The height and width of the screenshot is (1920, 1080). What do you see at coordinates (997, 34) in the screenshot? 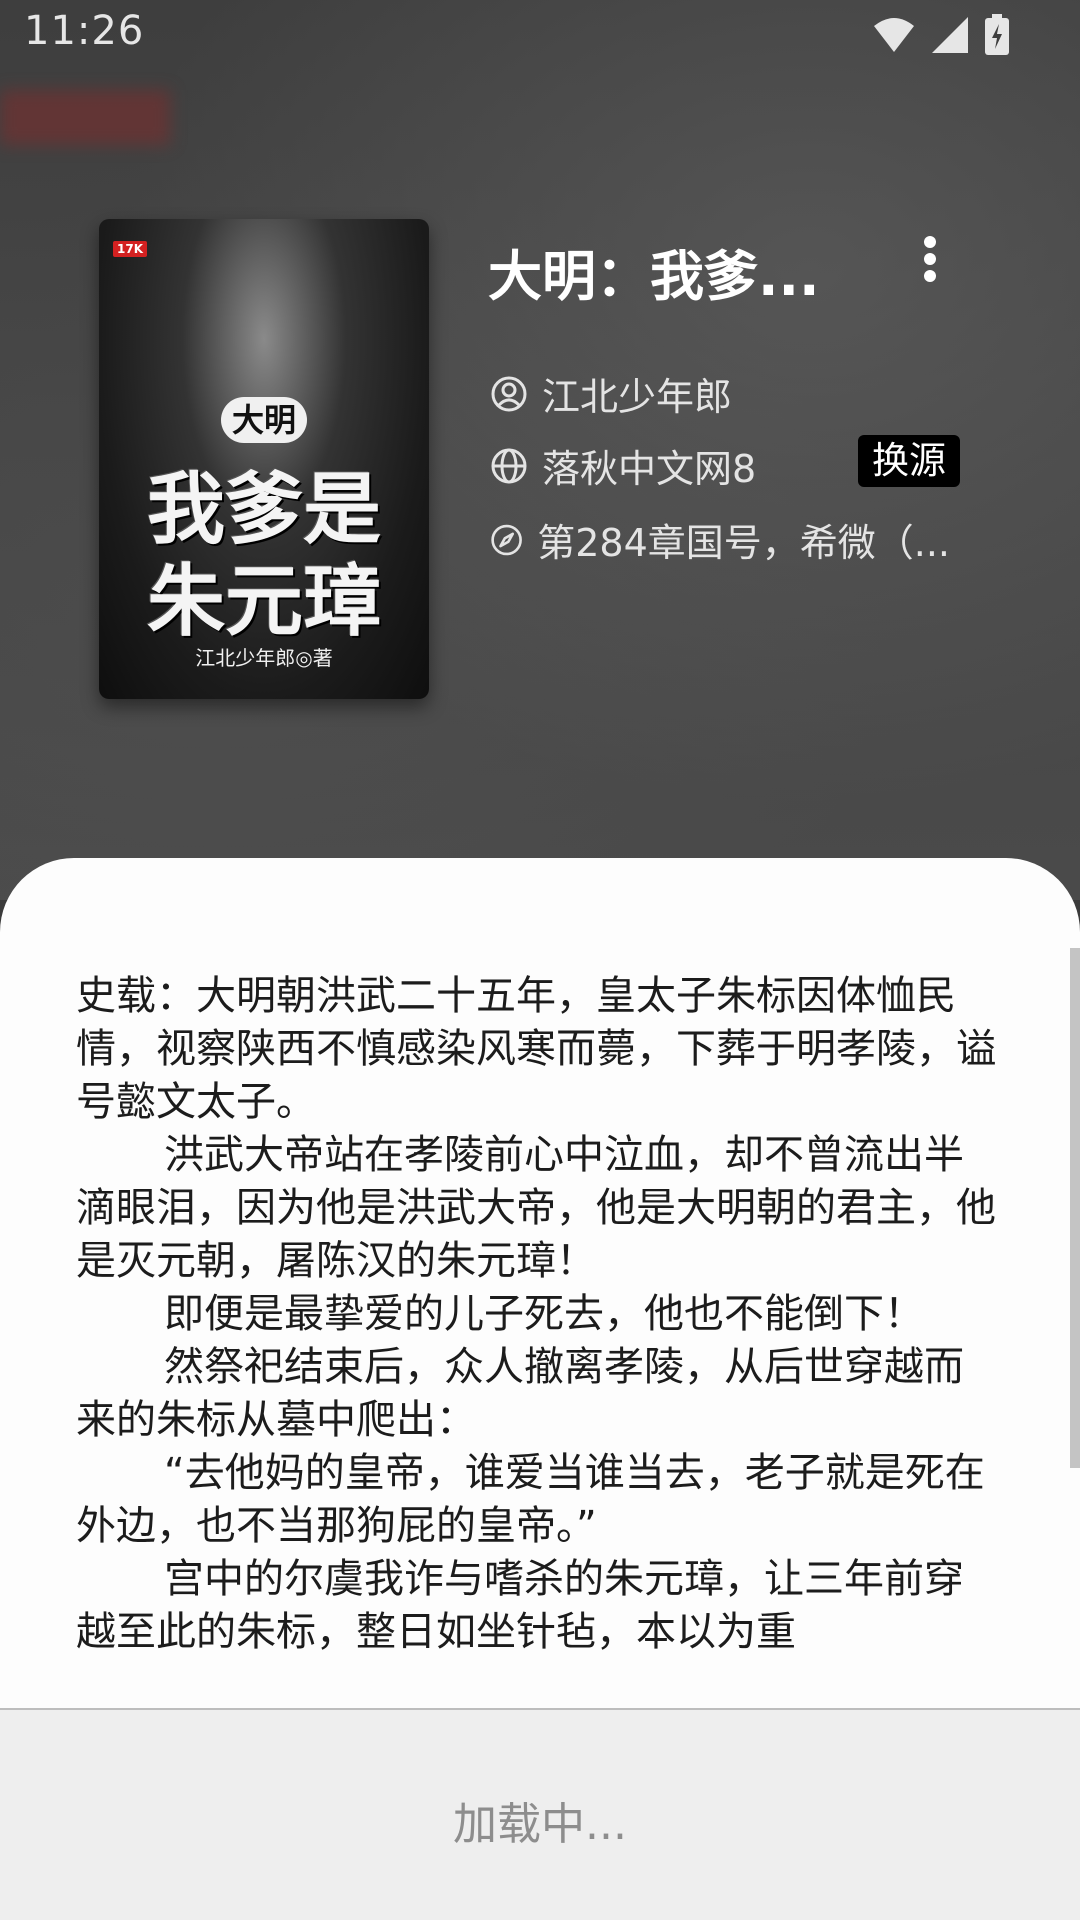
I see `battery-charging-icon` at bounding box center [997, 34].